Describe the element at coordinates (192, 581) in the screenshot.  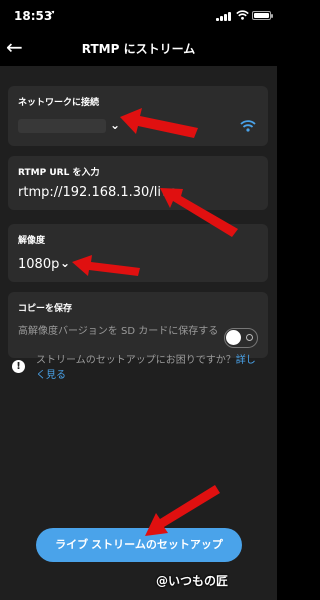
I see `watermark: @いつもの匠` at that location.